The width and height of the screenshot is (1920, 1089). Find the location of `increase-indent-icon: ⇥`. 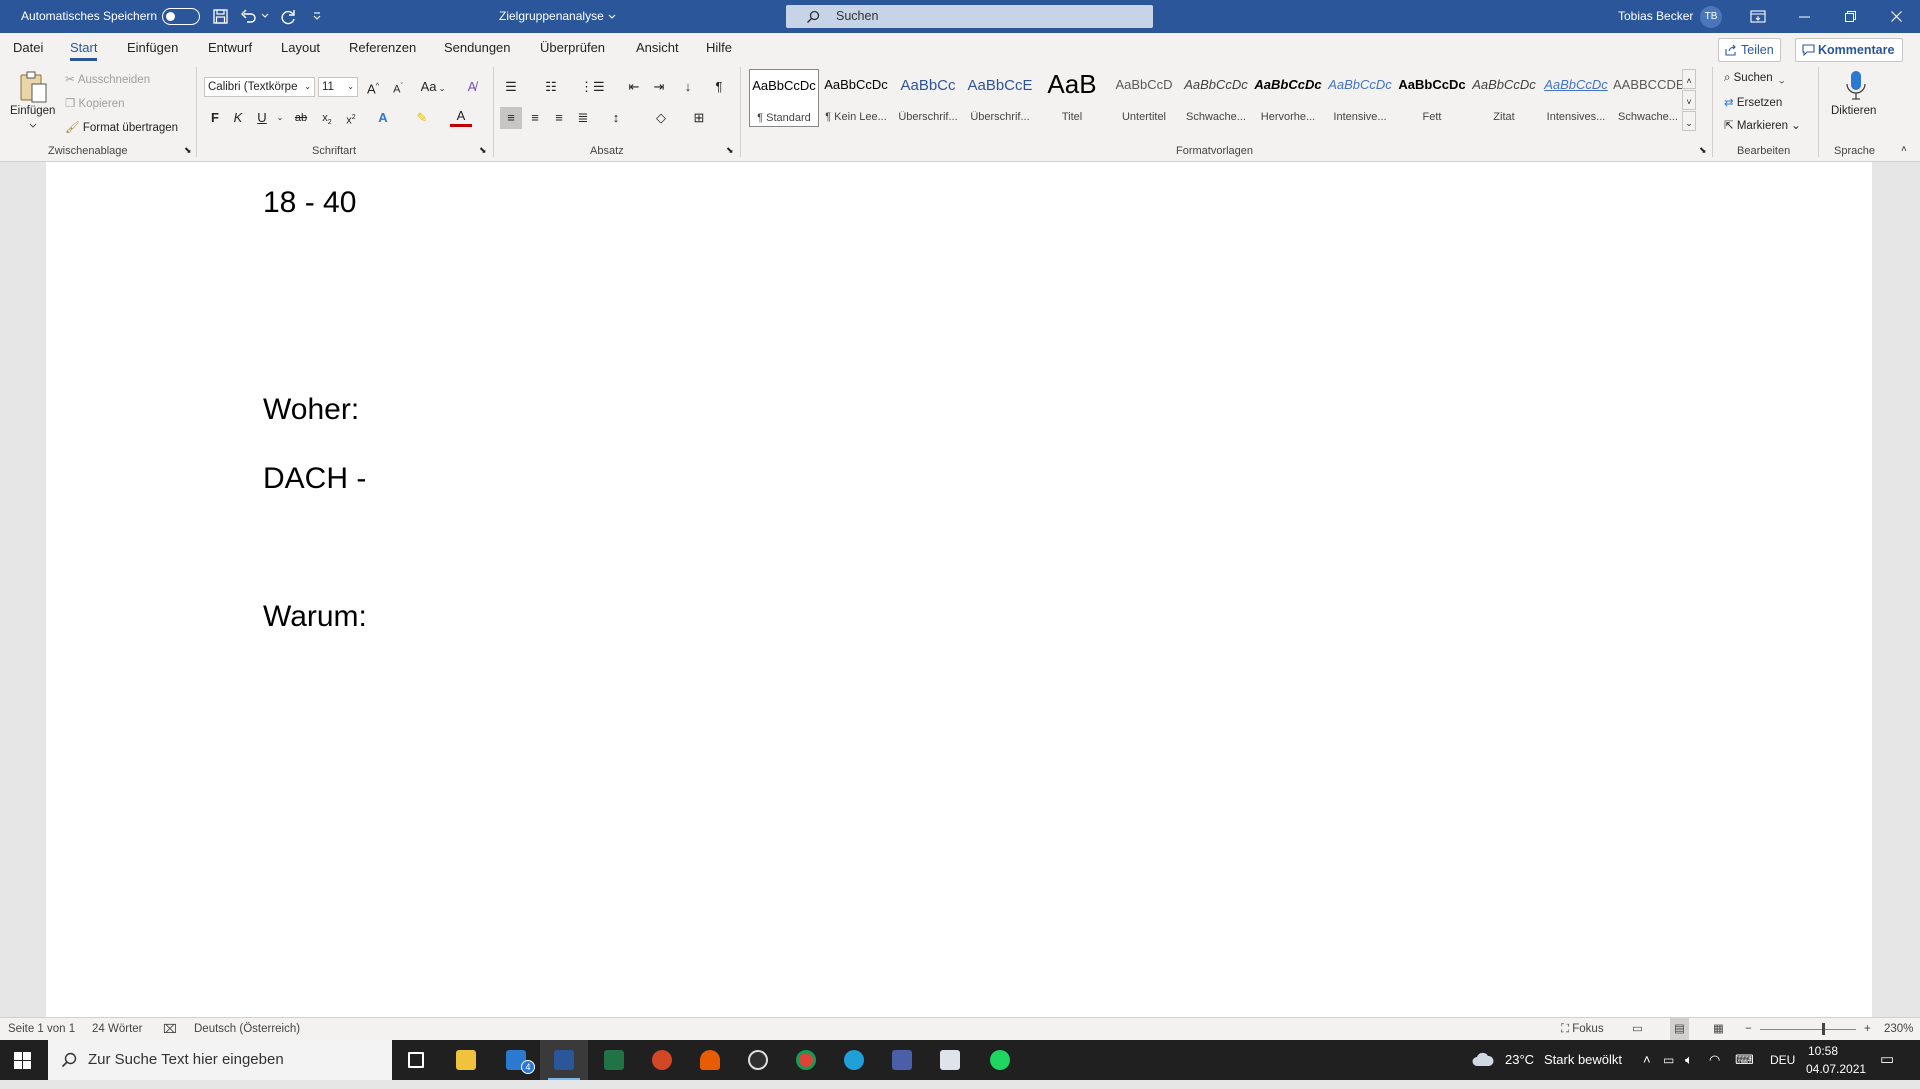

increase-indent-icon: ⇥ is located at coordinates (659, 87).